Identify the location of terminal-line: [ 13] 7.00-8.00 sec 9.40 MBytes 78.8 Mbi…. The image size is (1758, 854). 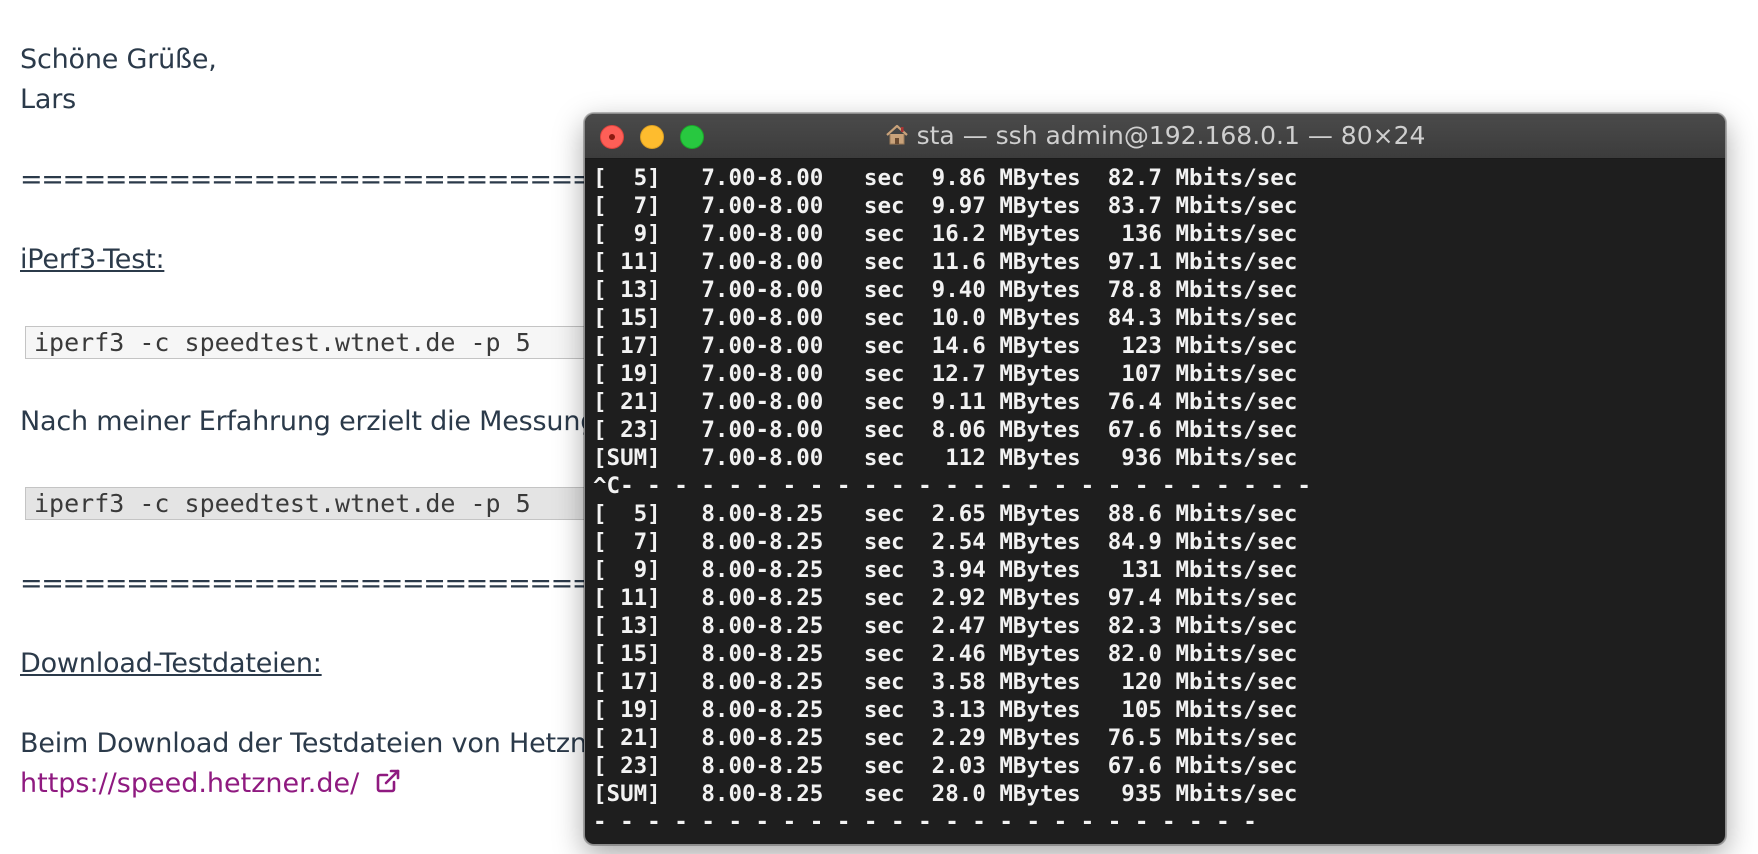
(945, 290).